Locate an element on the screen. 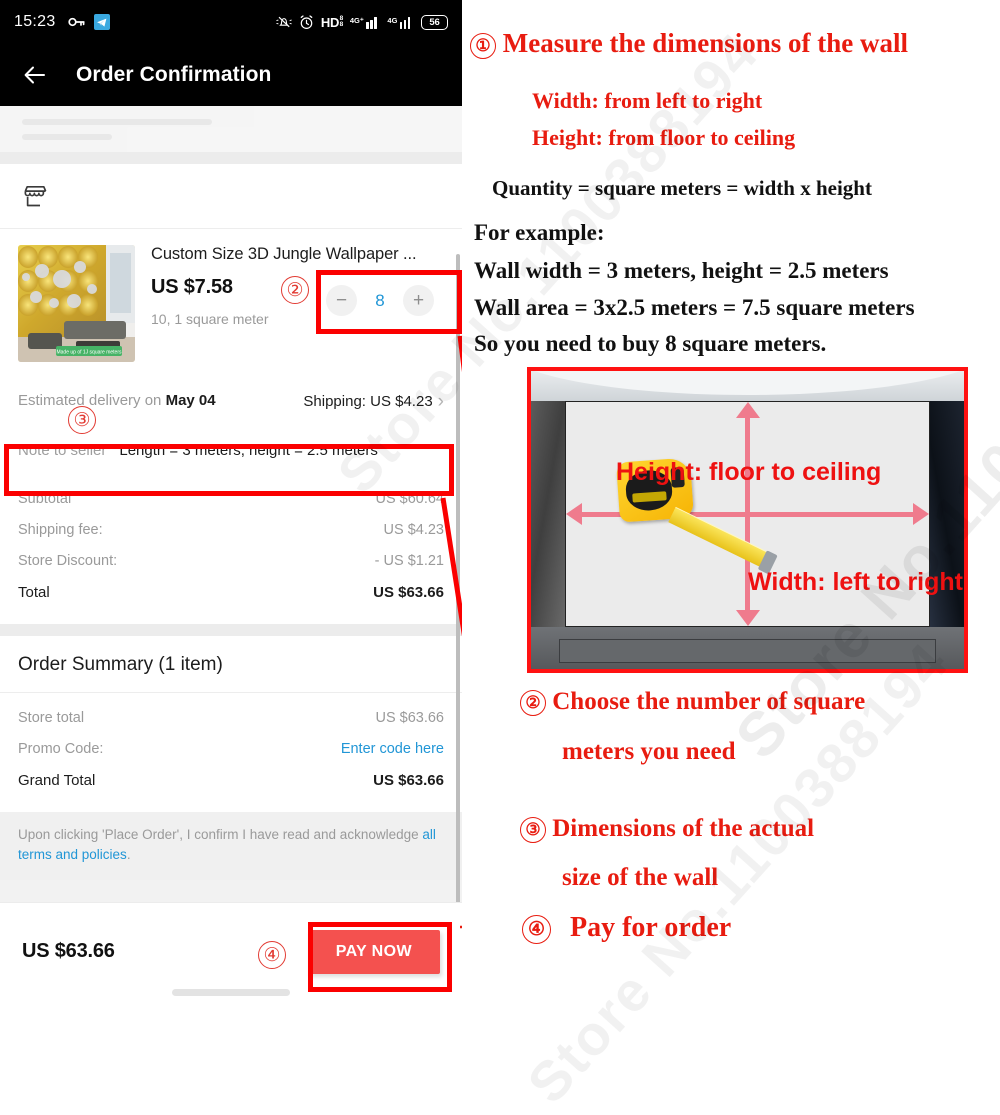  row-label: Store Discount: is located at coordinates (68, 561).